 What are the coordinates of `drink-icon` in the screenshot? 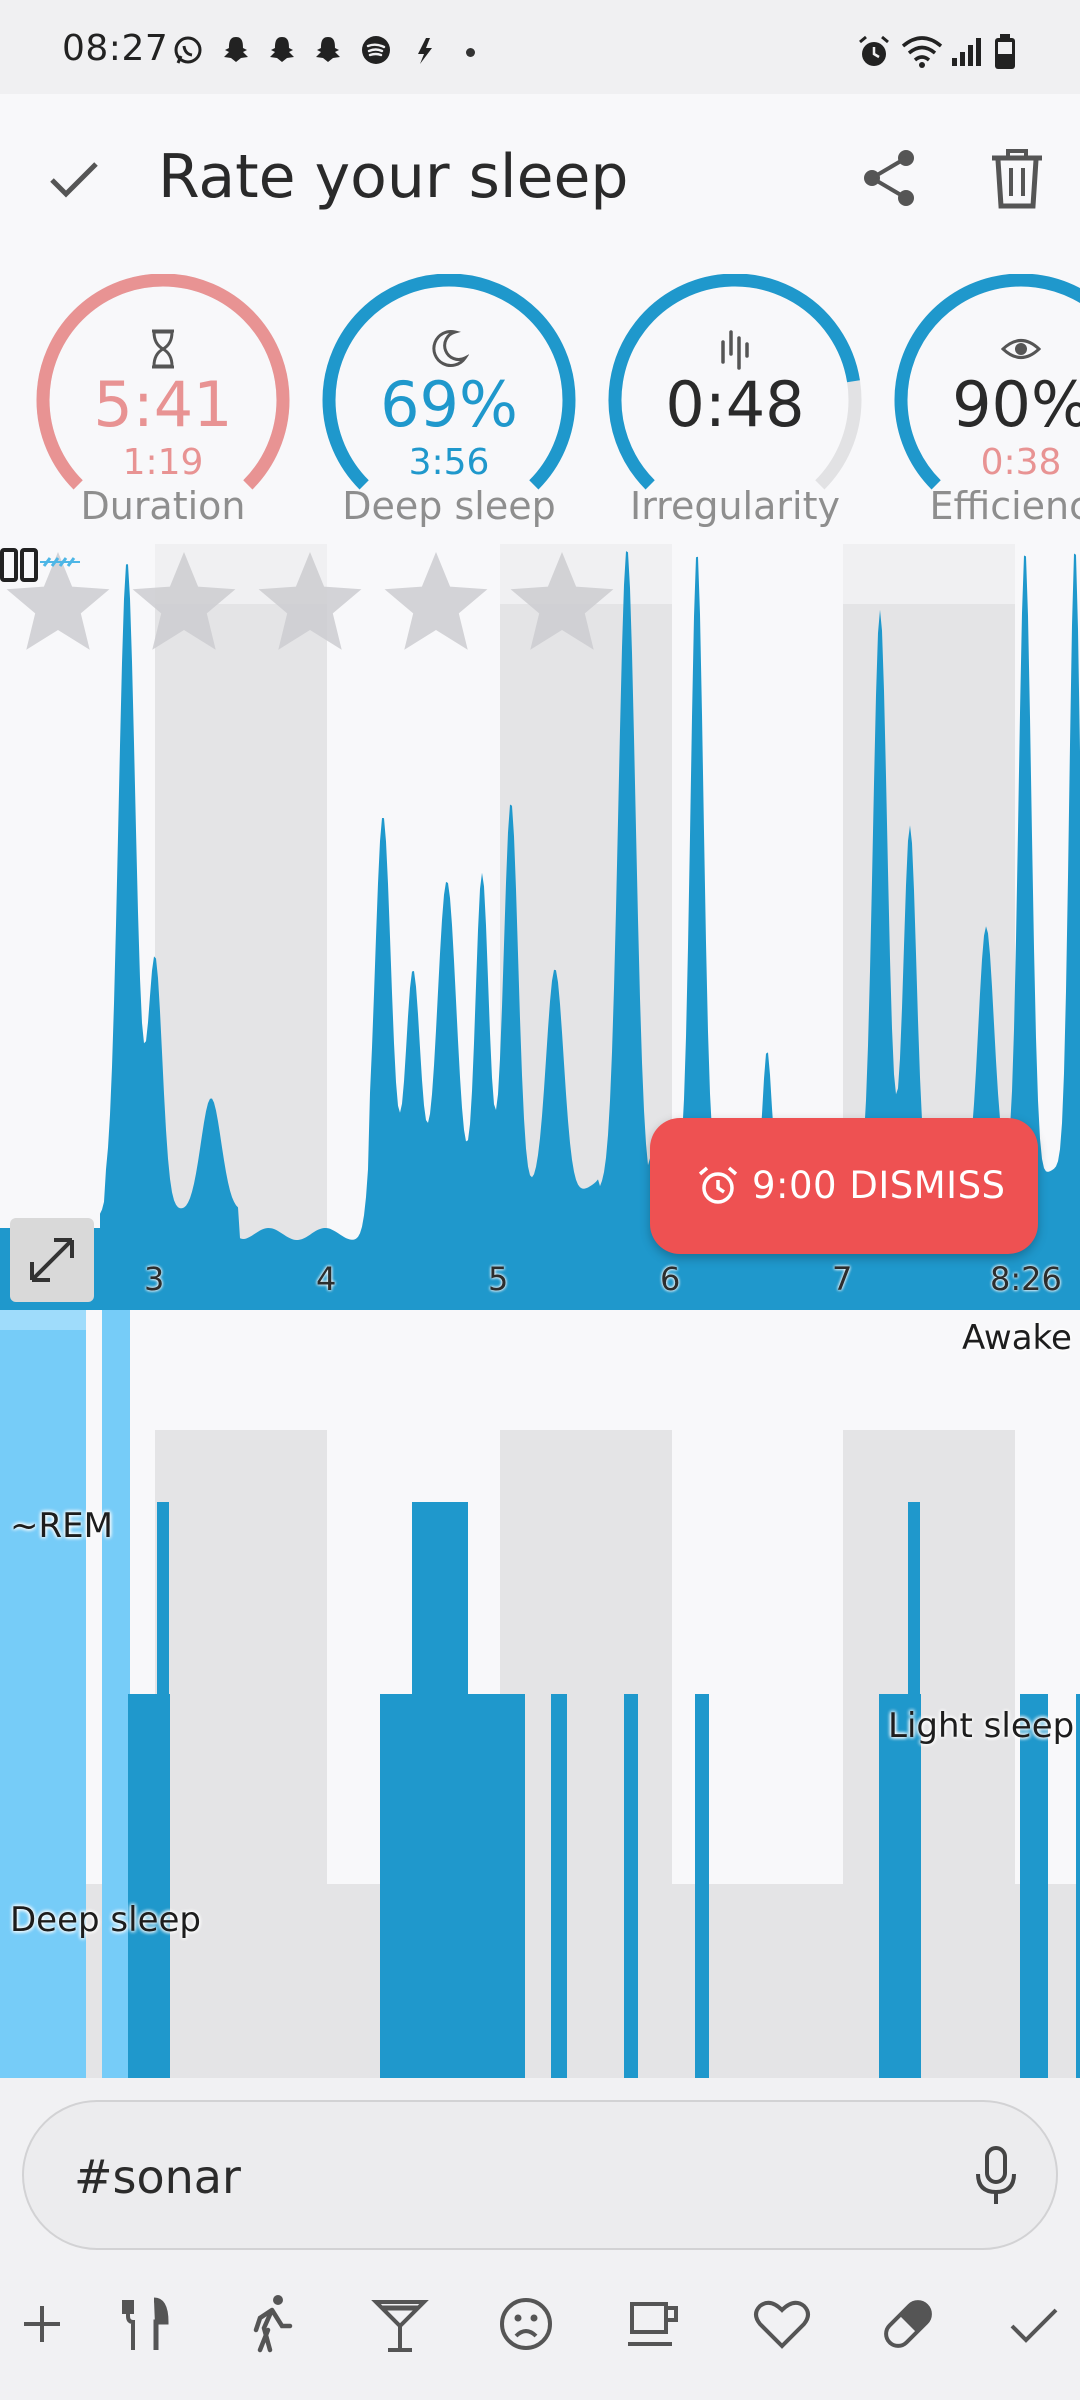 It's located at (400, 2324).